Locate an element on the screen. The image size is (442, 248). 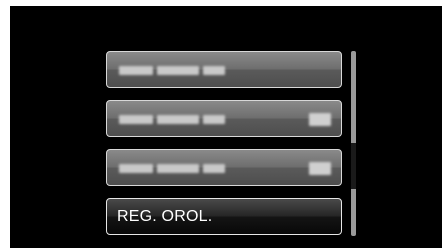
scroll-thumb is located at coordinates (353, 166).